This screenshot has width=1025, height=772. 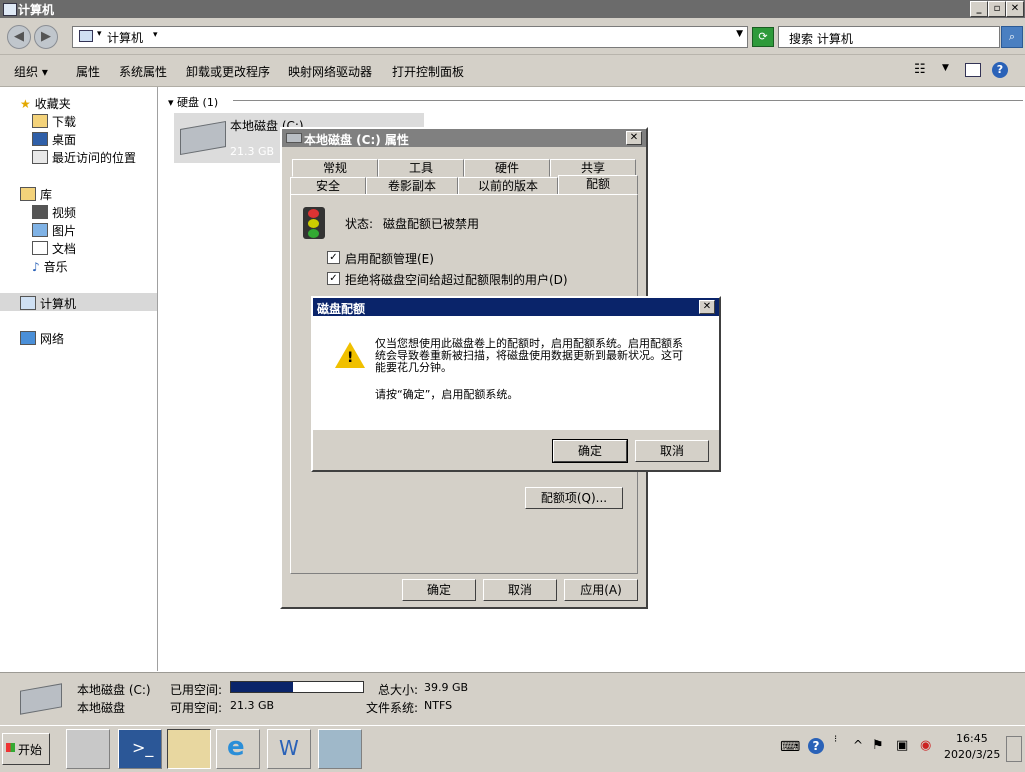 What do you see at coordinates (114, 690) in the screenshot?
I see `details-name: 本地磁盘 (C:)` at bounding box center [114, 690].